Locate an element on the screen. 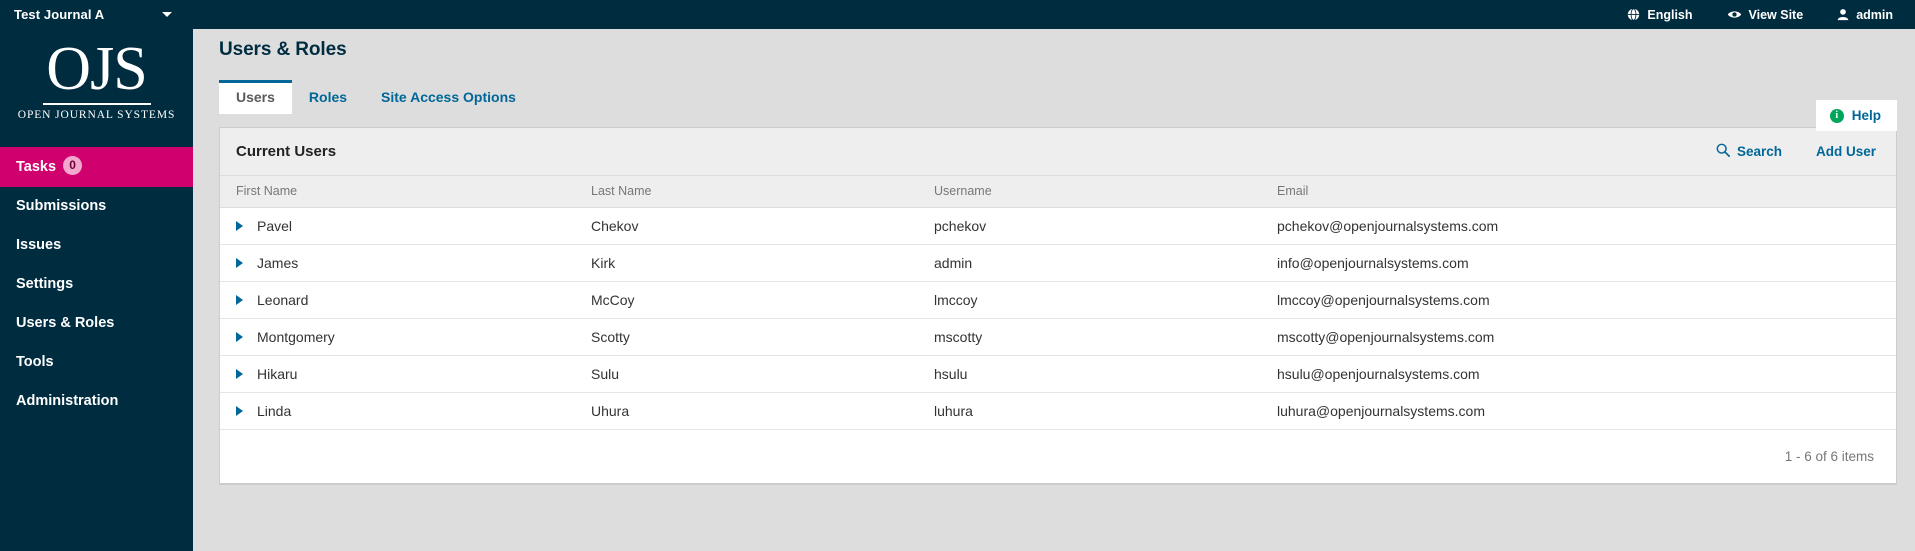 The height and width of the screenshot is (551, 1915). first-name-value: Pavel is located at coordinates (275, 226).